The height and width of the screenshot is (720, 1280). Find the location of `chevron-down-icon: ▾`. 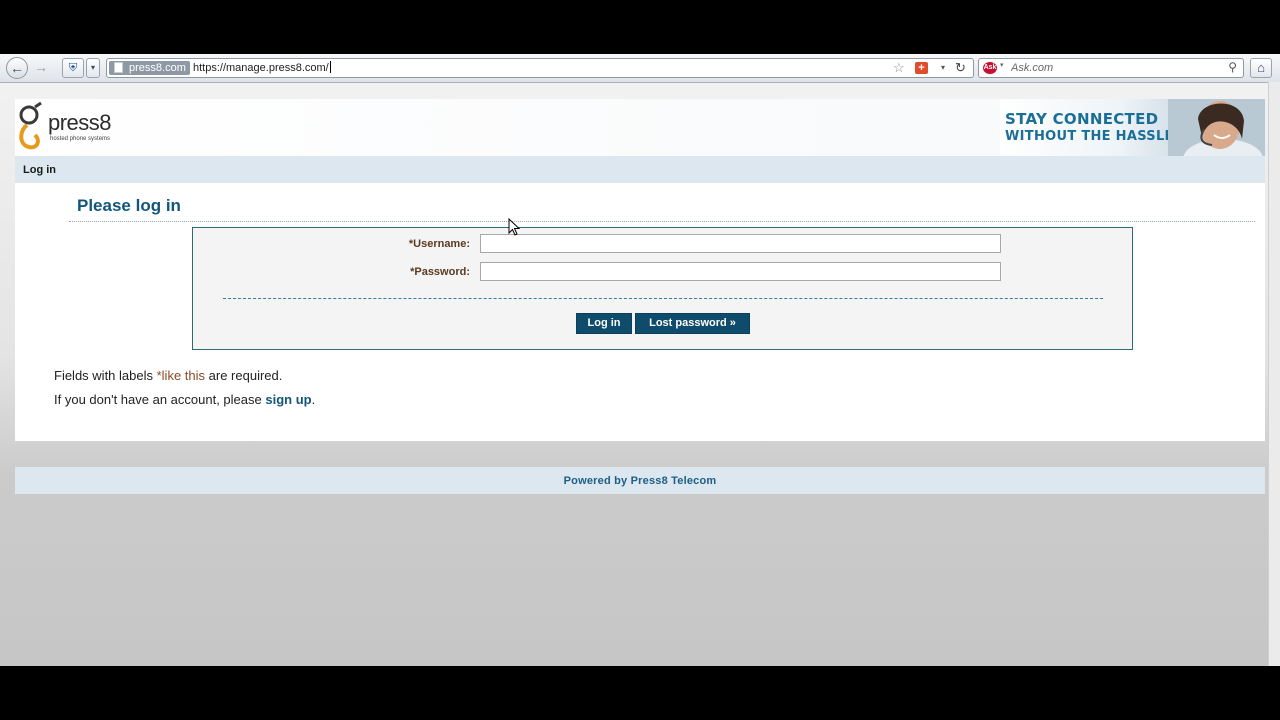

chevron-down-icon: ▾ is located at coordinates (92, 67).